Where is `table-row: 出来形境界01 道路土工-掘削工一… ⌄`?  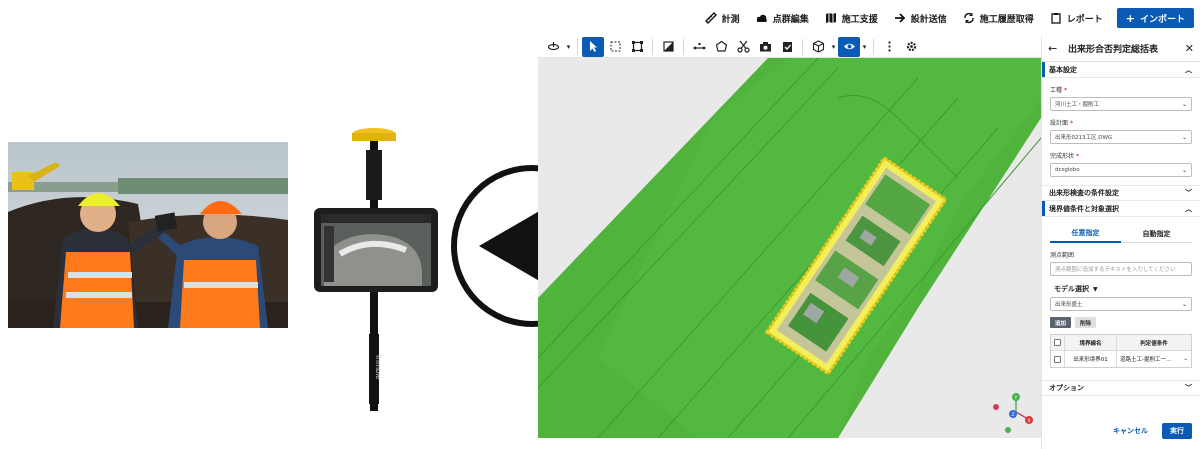 table-row: 出来形境界01 道路土工-掘削工一… ⌄ is located at coordinates (1121, 359).